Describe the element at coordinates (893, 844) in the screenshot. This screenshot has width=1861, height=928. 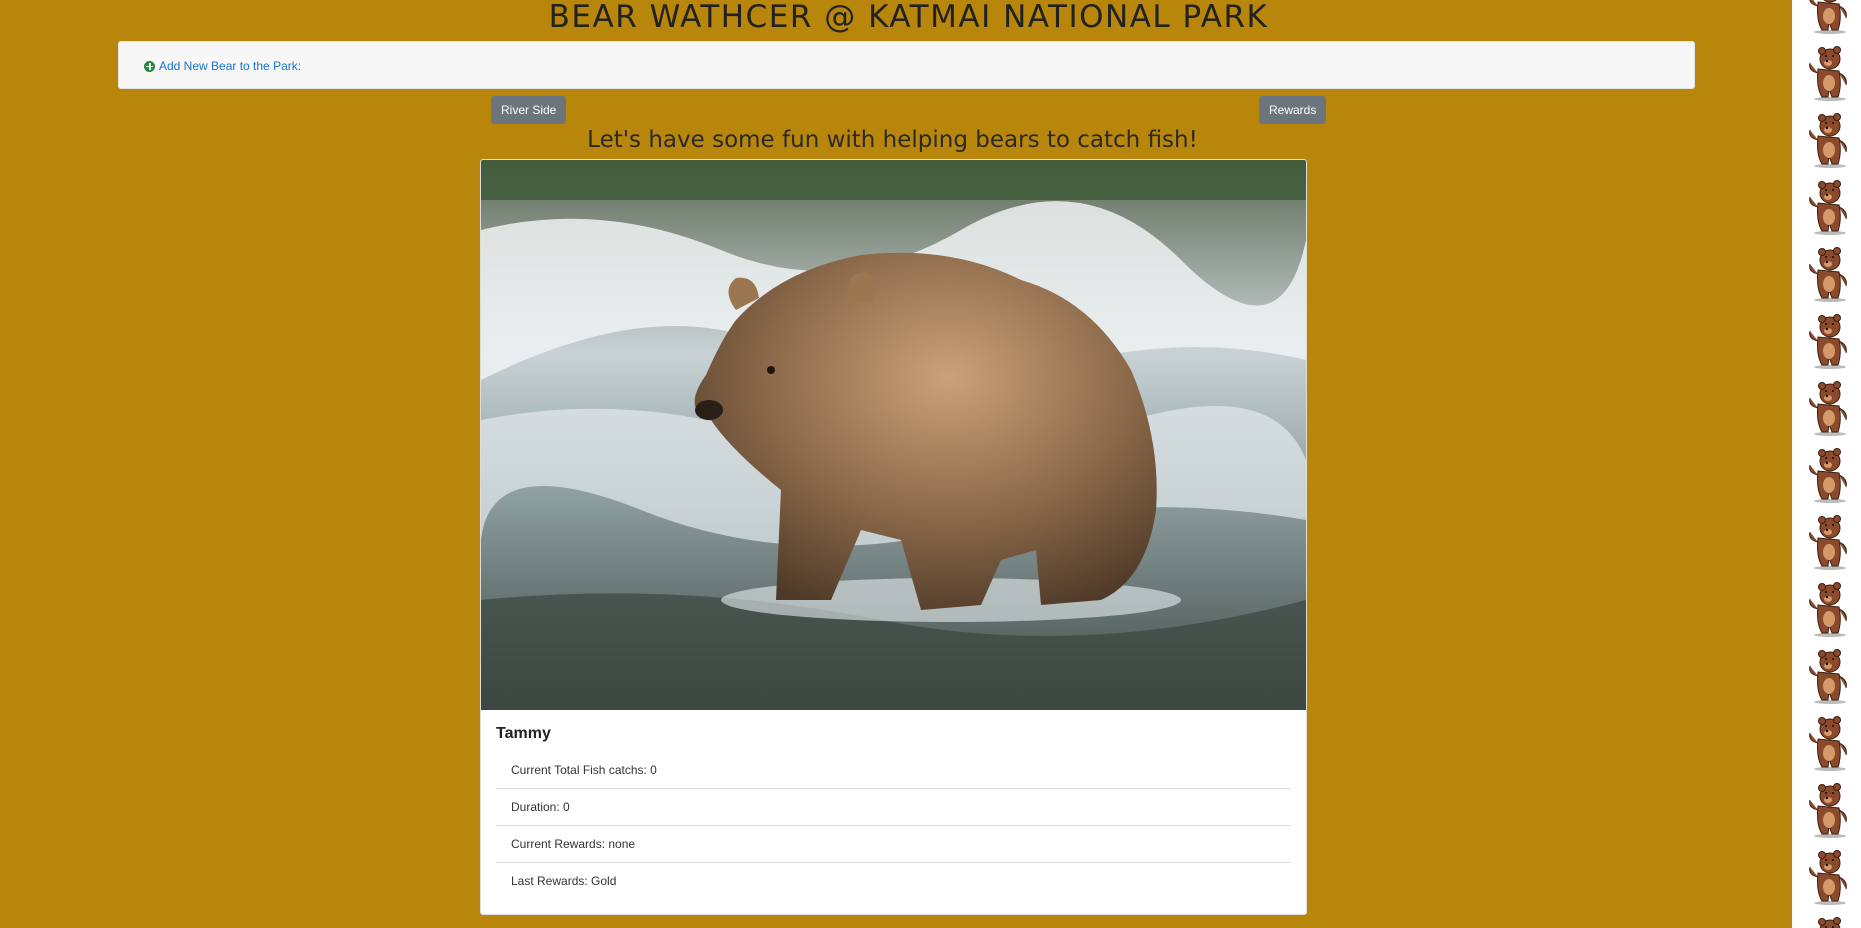
I see `stat-current-rewards: Current Rewards: none` at that location.